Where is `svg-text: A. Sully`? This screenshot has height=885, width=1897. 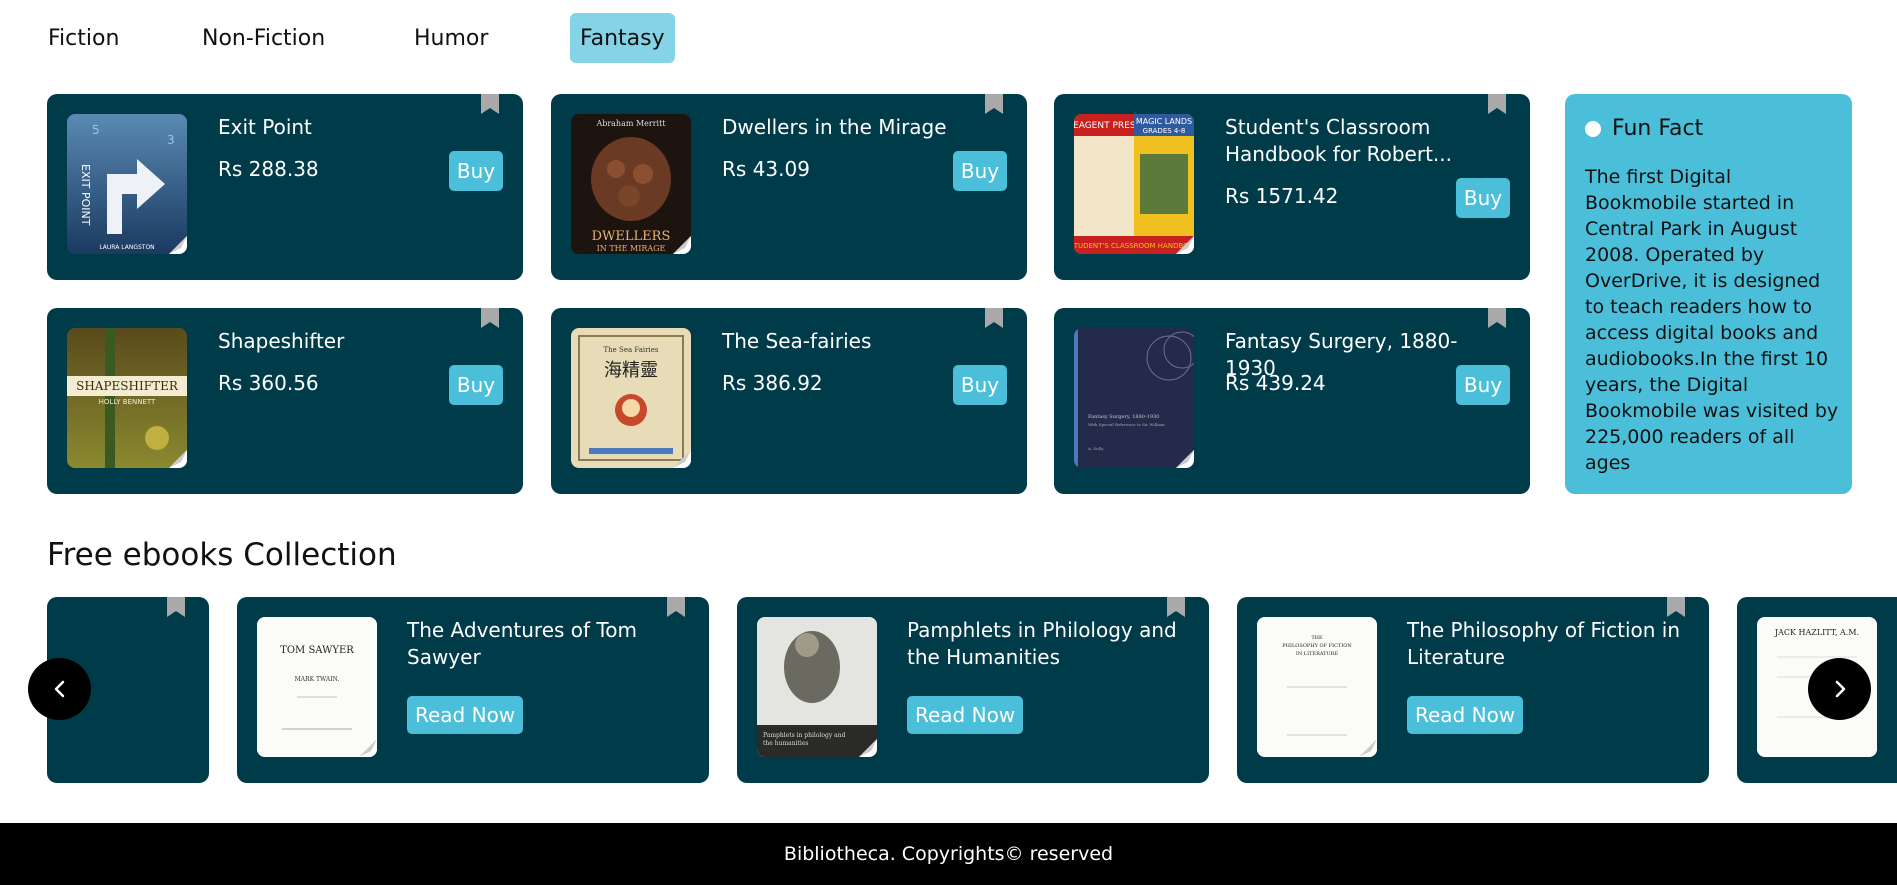 svg-text: A. Sully is located at coordinates (1095, 448).